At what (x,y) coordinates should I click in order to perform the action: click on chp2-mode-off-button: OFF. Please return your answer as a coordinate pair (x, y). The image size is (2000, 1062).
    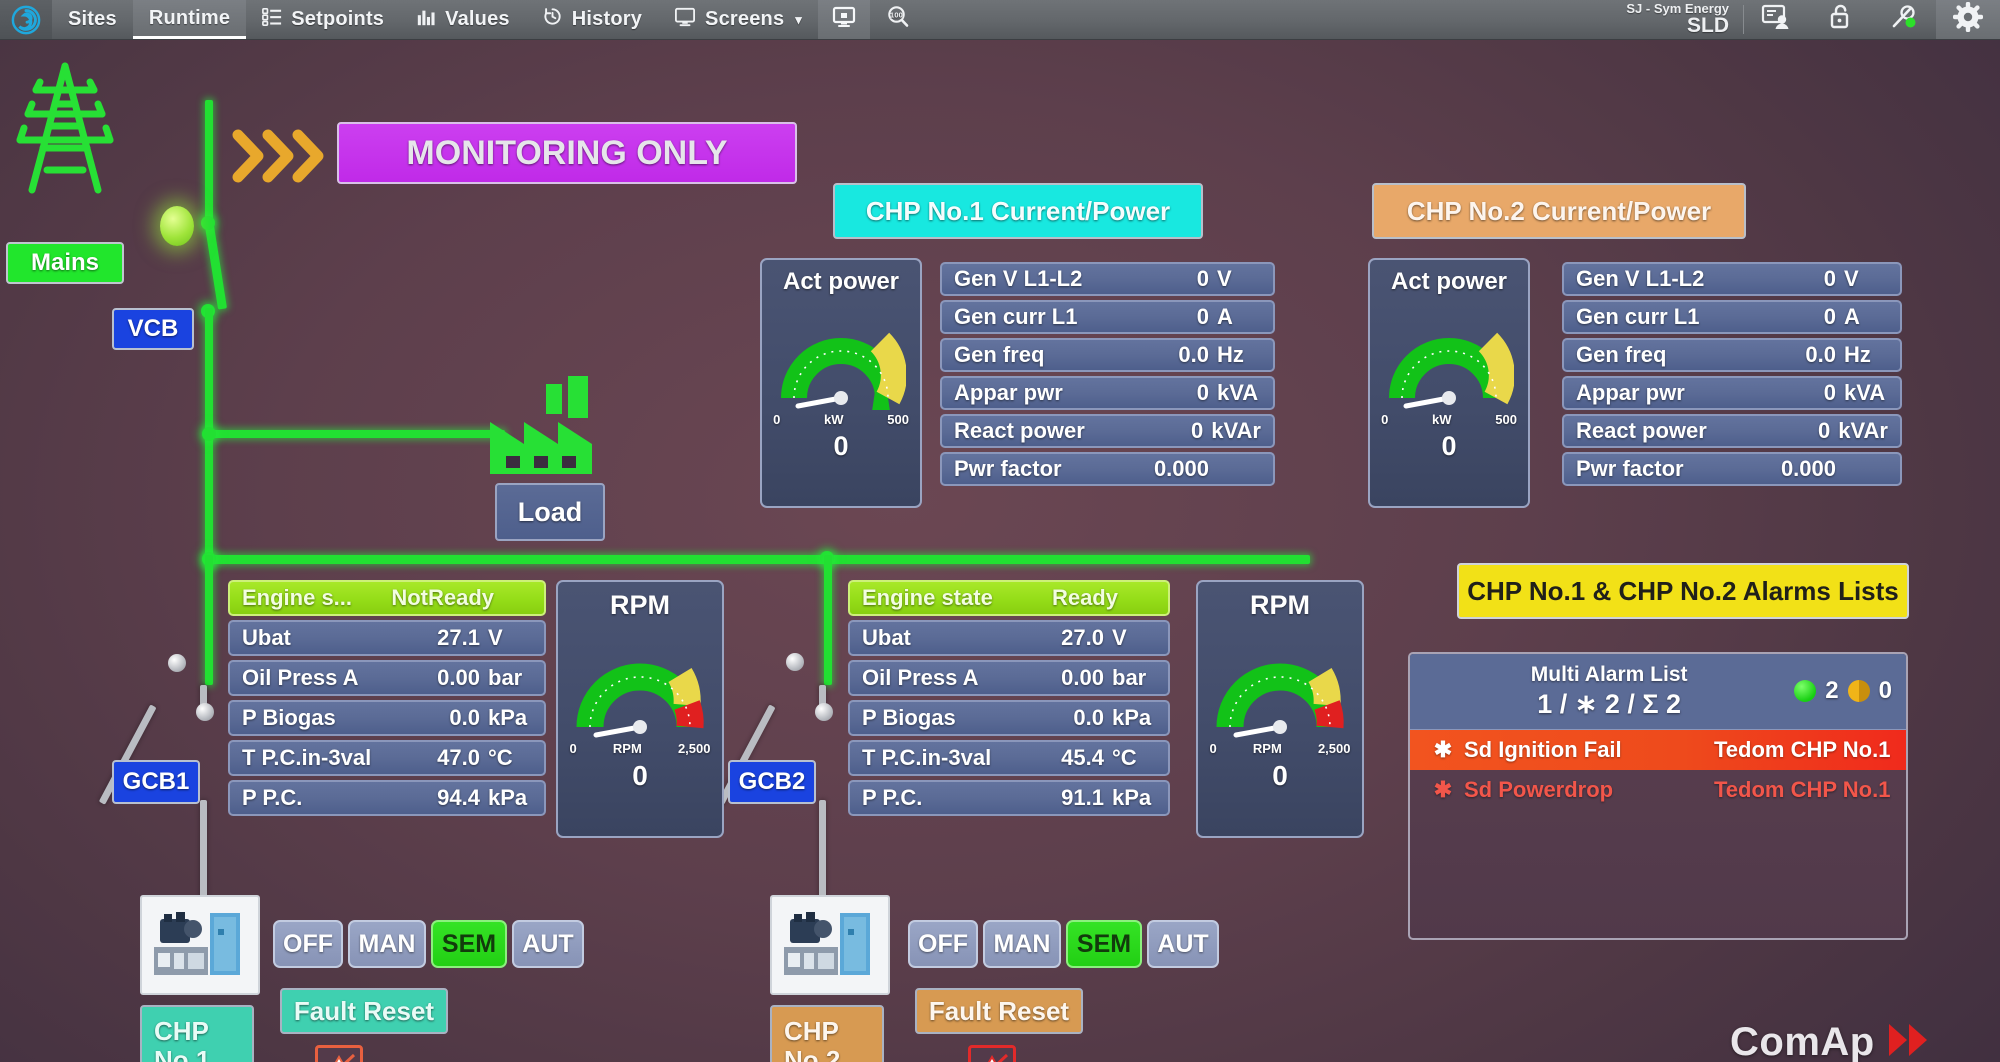
    Looking at the image, I should click on (943, 944).